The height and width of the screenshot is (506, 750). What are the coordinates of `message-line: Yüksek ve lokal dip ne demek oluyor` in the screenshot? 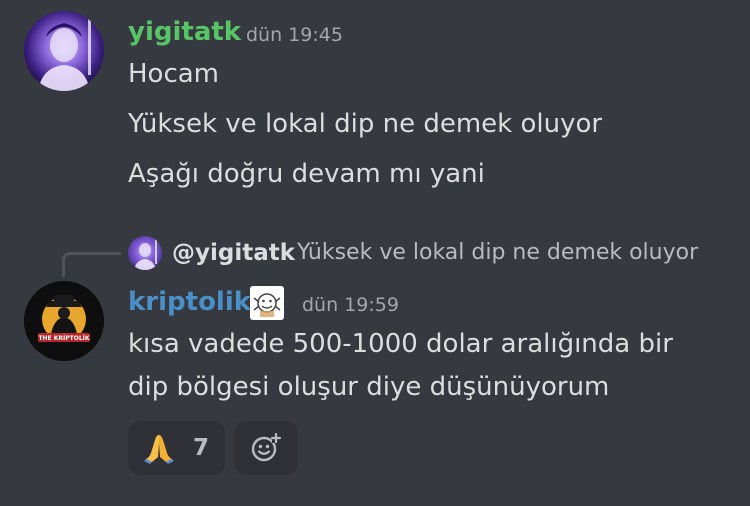 It's located at (365, 124).